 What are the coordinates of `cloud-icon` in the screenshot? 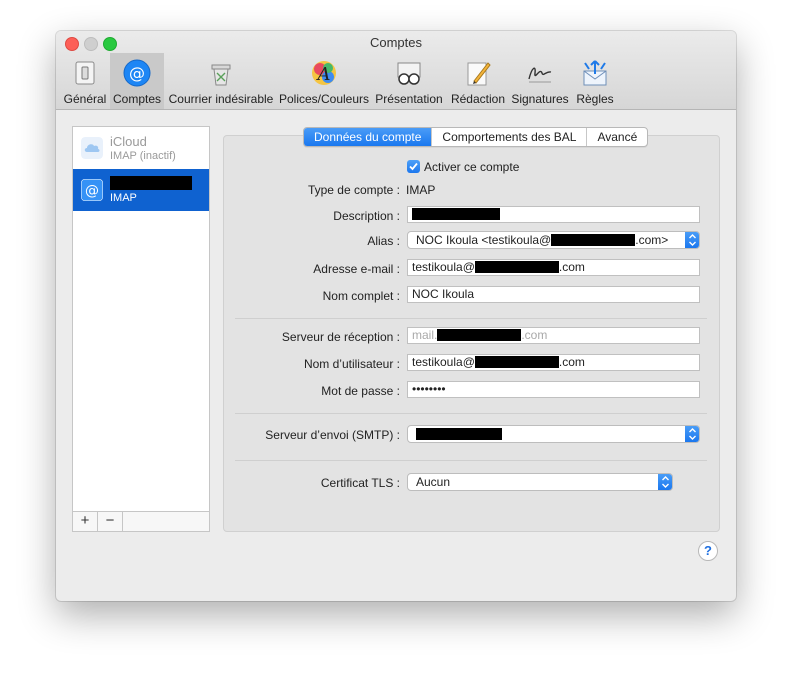 It's located at (92, 148).